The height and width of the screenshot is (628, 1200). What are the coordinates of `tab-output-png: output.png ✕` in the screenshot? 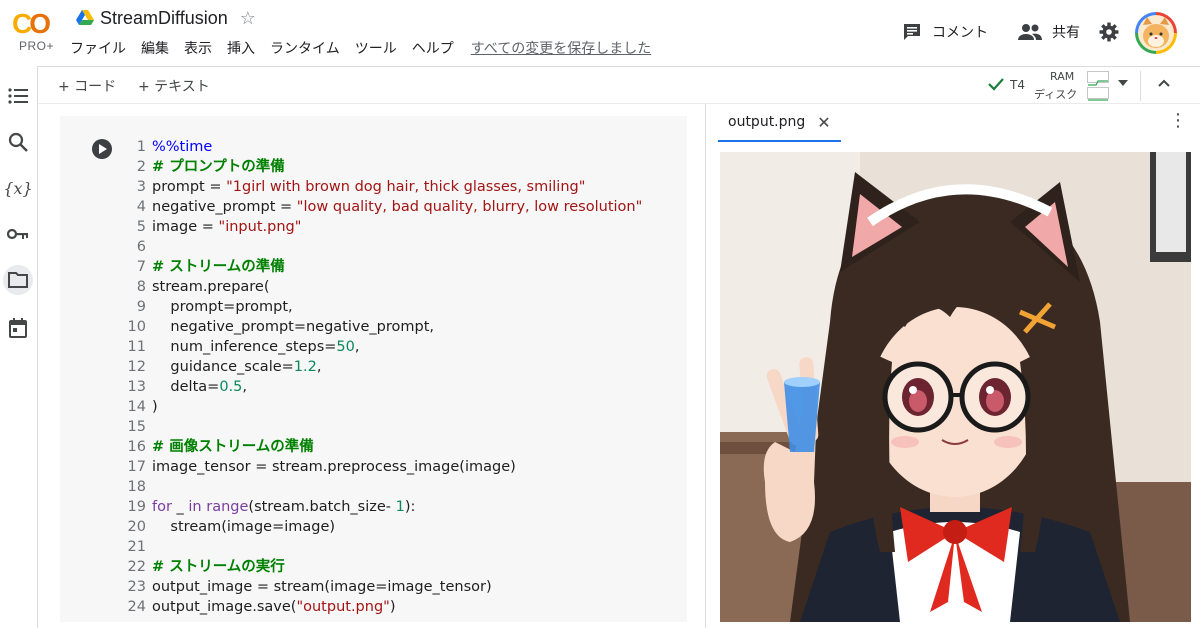 It's located at (779, 123).